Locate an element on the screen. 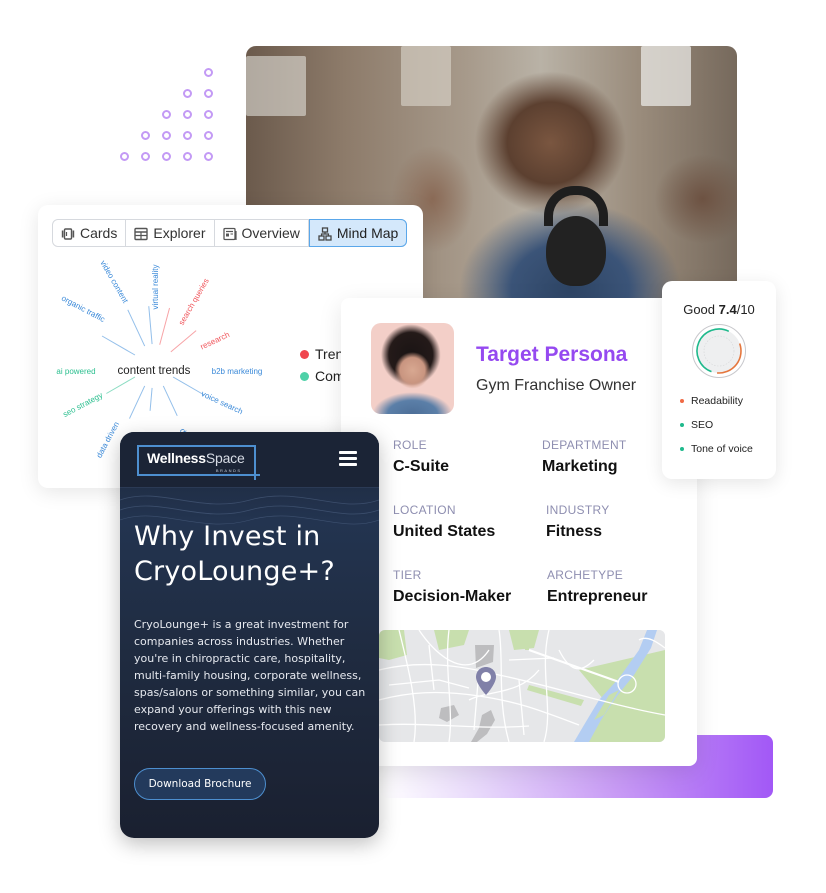  overview-icon is located at coordinates (229, 234).